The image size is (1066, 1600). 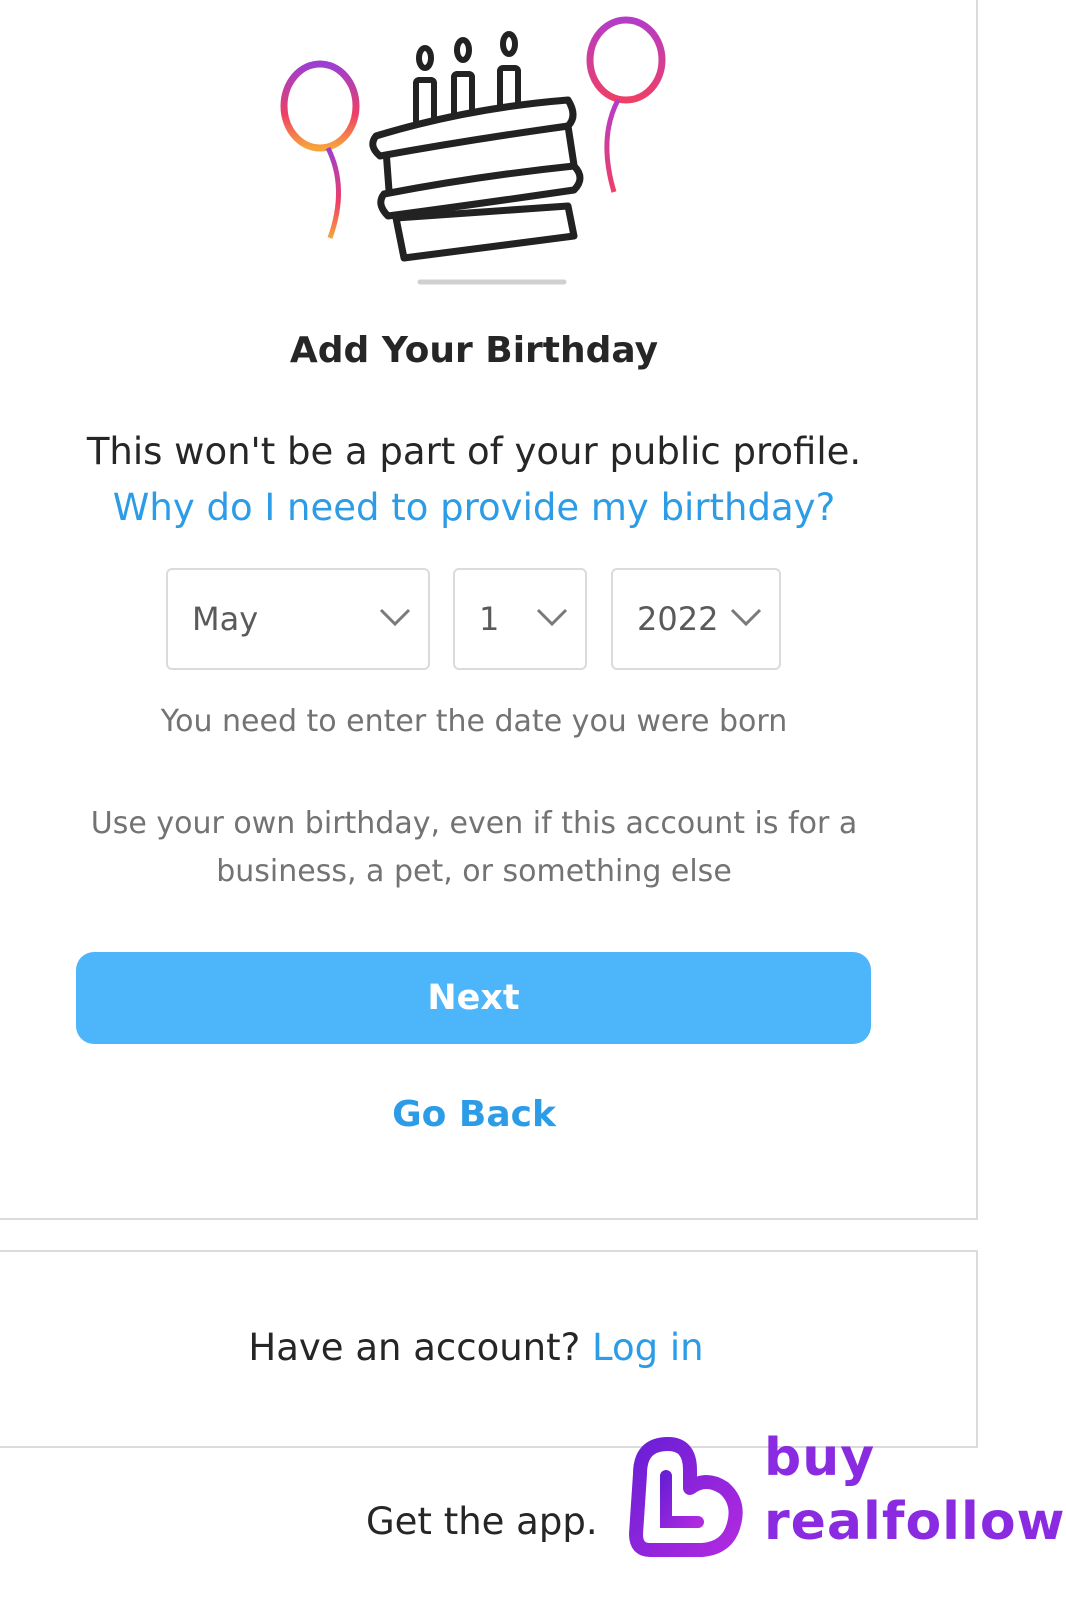 What do you see at coordinates (648, 1347) in the screenshot?
I see `login-link: Log in` at bounding box center [648, 1347].